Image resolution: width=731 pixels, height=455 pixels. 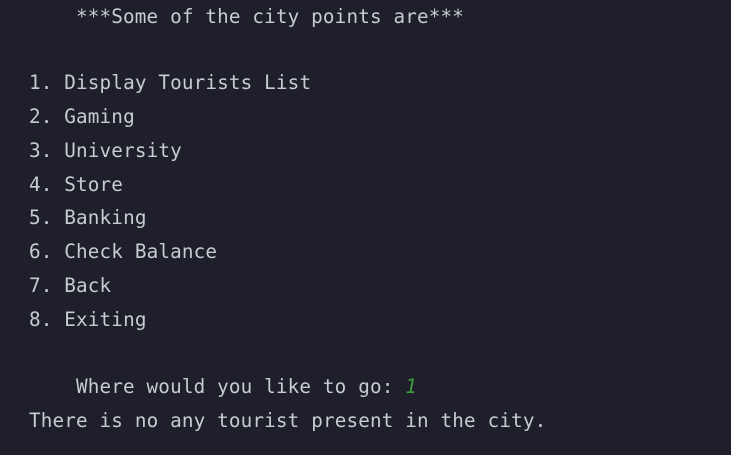 I want to click on menu-item-store: 4. Store, so click(x=76, y=184).